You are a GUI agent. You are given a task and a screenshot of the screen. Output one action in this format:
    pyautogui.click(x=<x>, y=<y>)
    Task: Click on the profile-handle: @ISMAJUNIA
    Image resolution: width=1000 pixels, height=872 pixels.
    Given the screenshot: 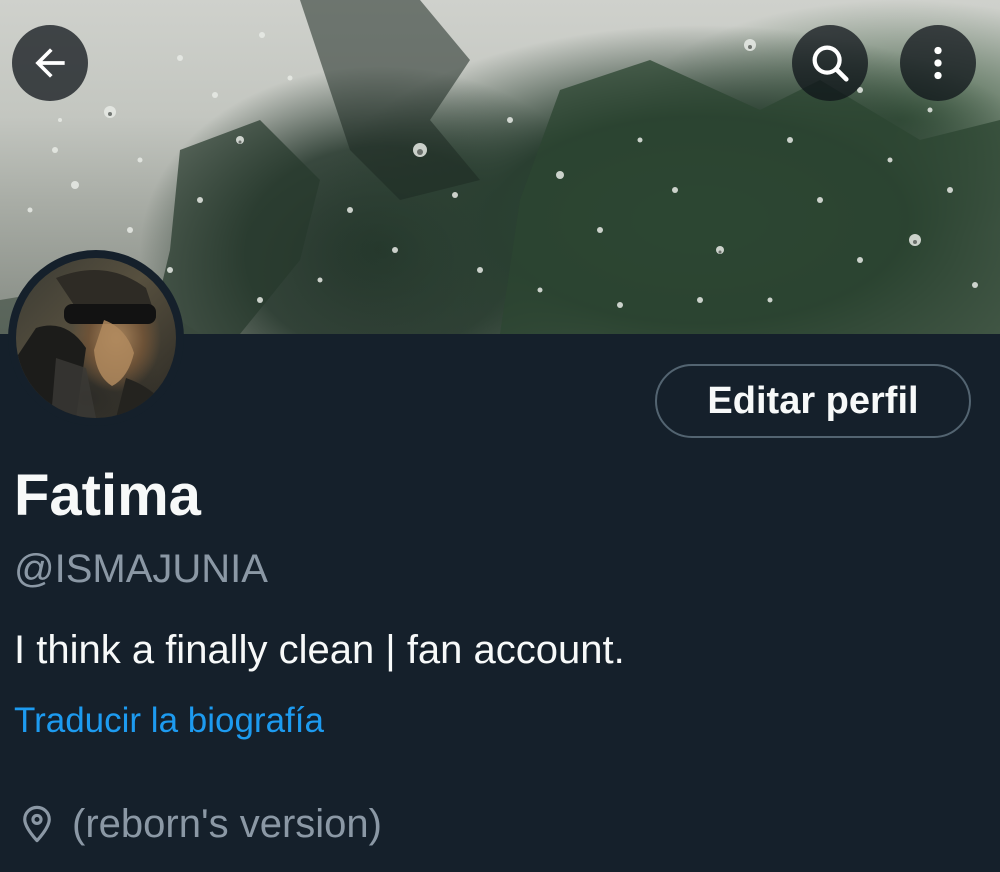 What is the action you would take?
    pyautogui.click(x=141, y=569)
    